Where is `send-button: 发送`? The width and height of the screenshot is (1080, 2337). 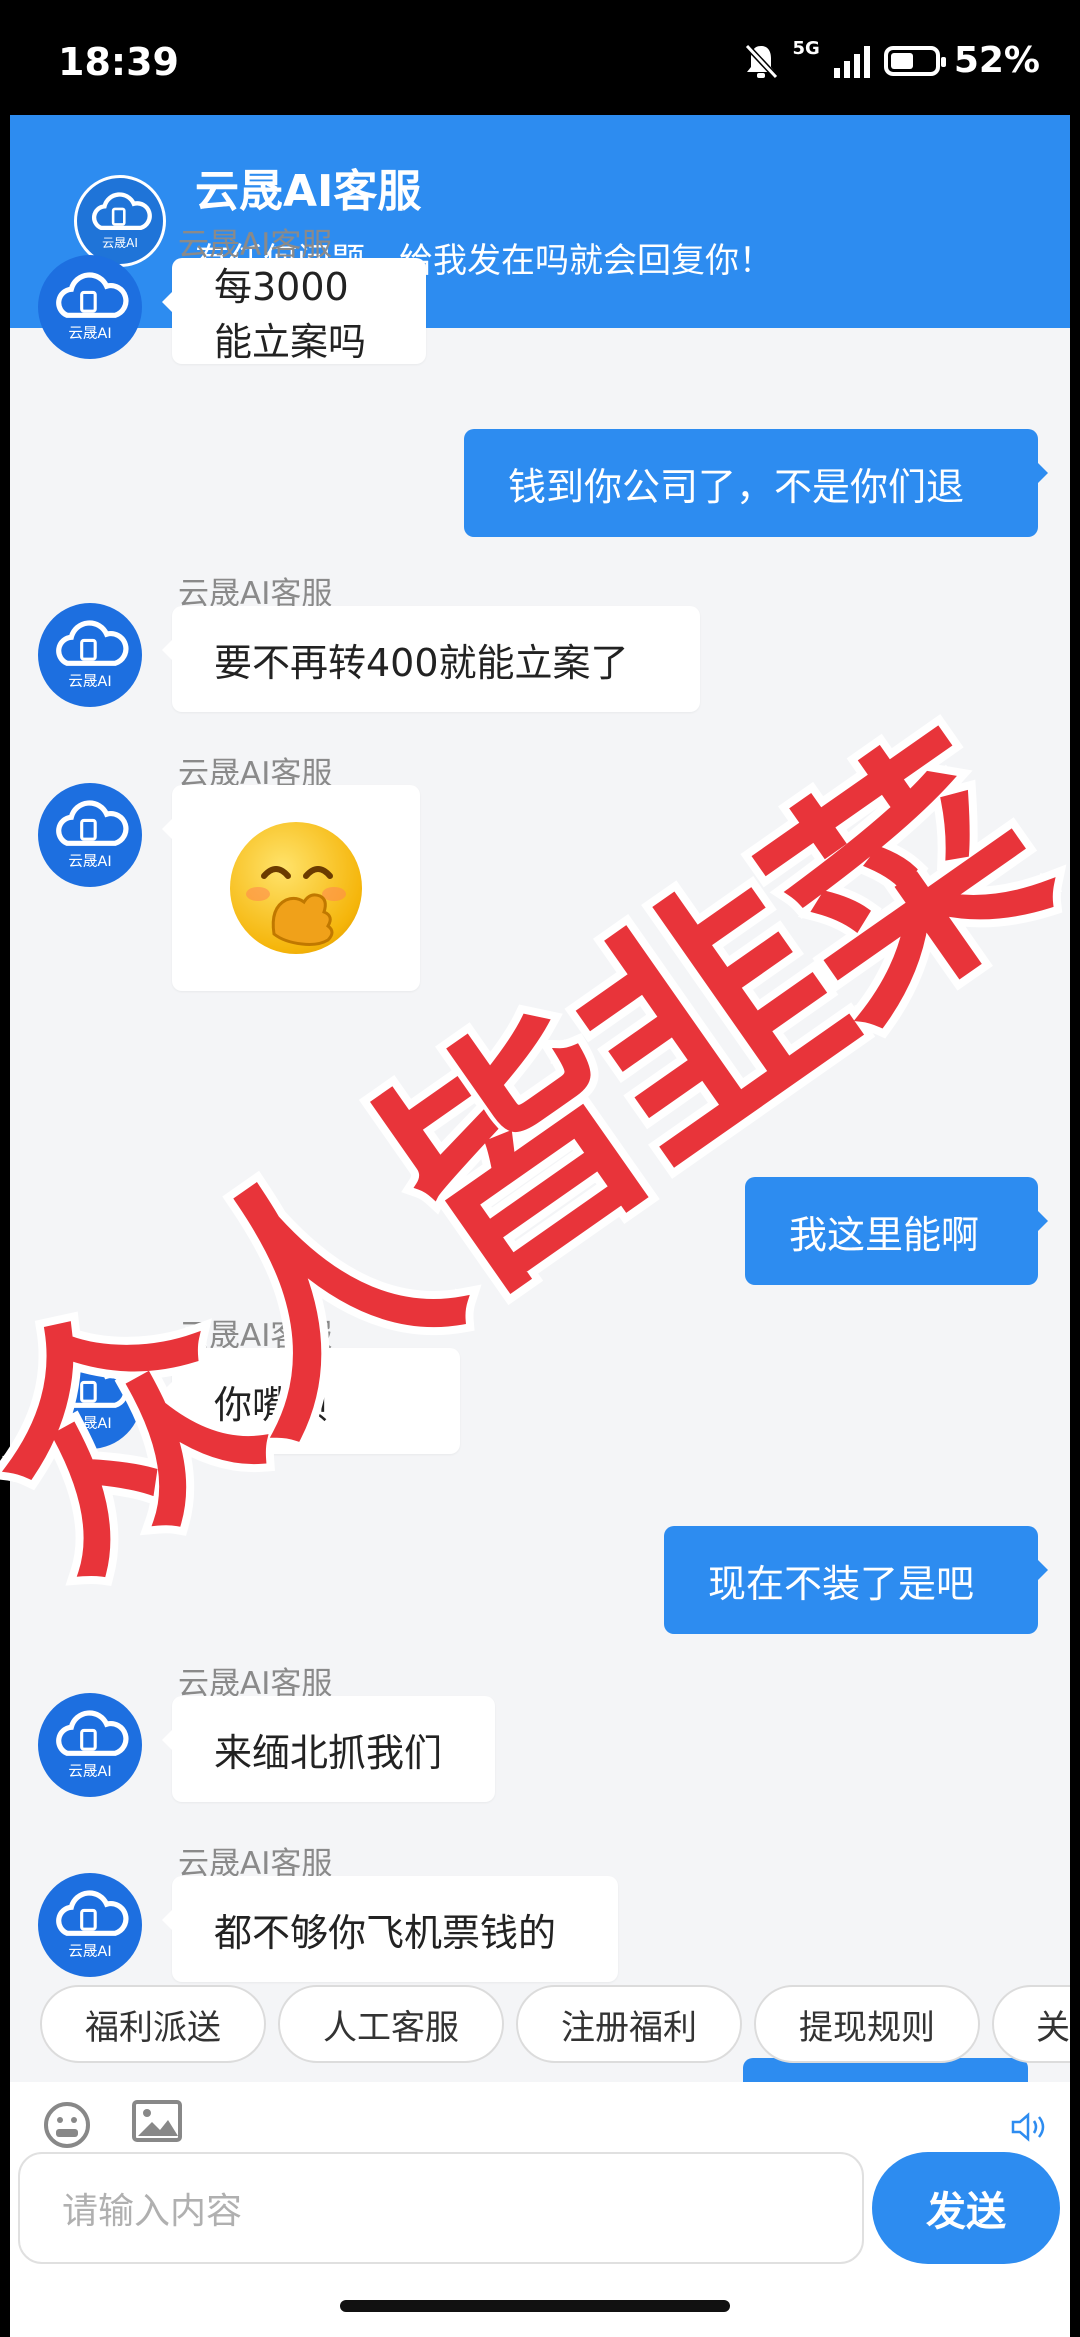
send-button: 发送 is located at coordinates (966, 2208).